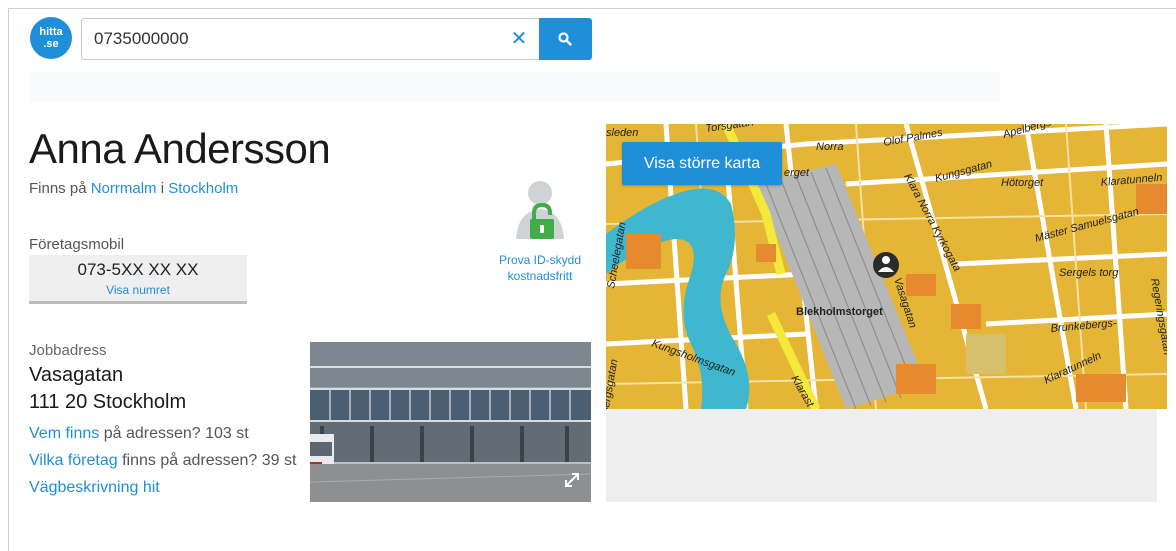 The image size is (1176, 551). I want to click on street-view-image, so click(450, 422).